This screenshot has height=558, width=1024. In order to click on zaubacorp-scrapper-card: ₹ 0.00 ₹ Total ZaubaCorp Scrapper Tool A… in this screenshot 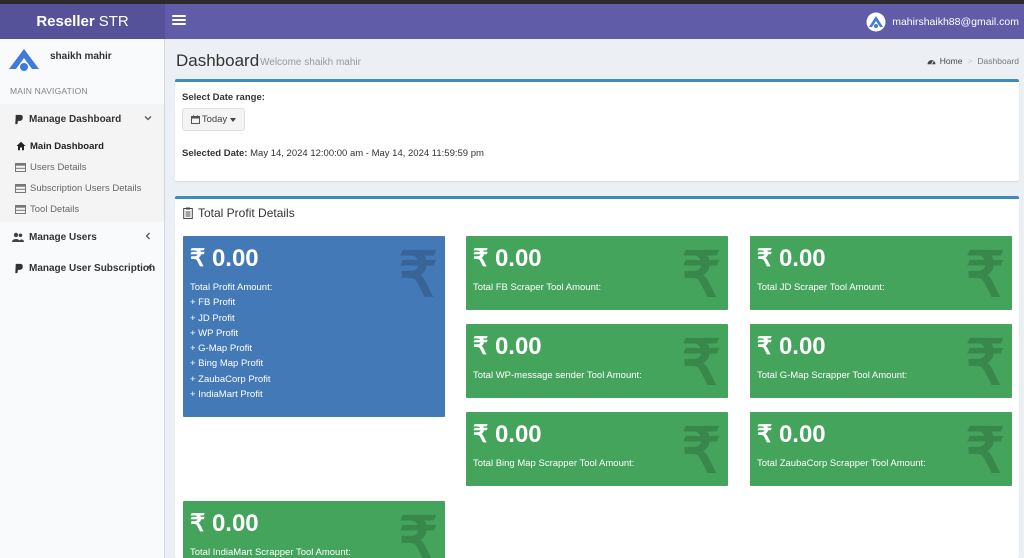, I will do `click(881, 449)`.